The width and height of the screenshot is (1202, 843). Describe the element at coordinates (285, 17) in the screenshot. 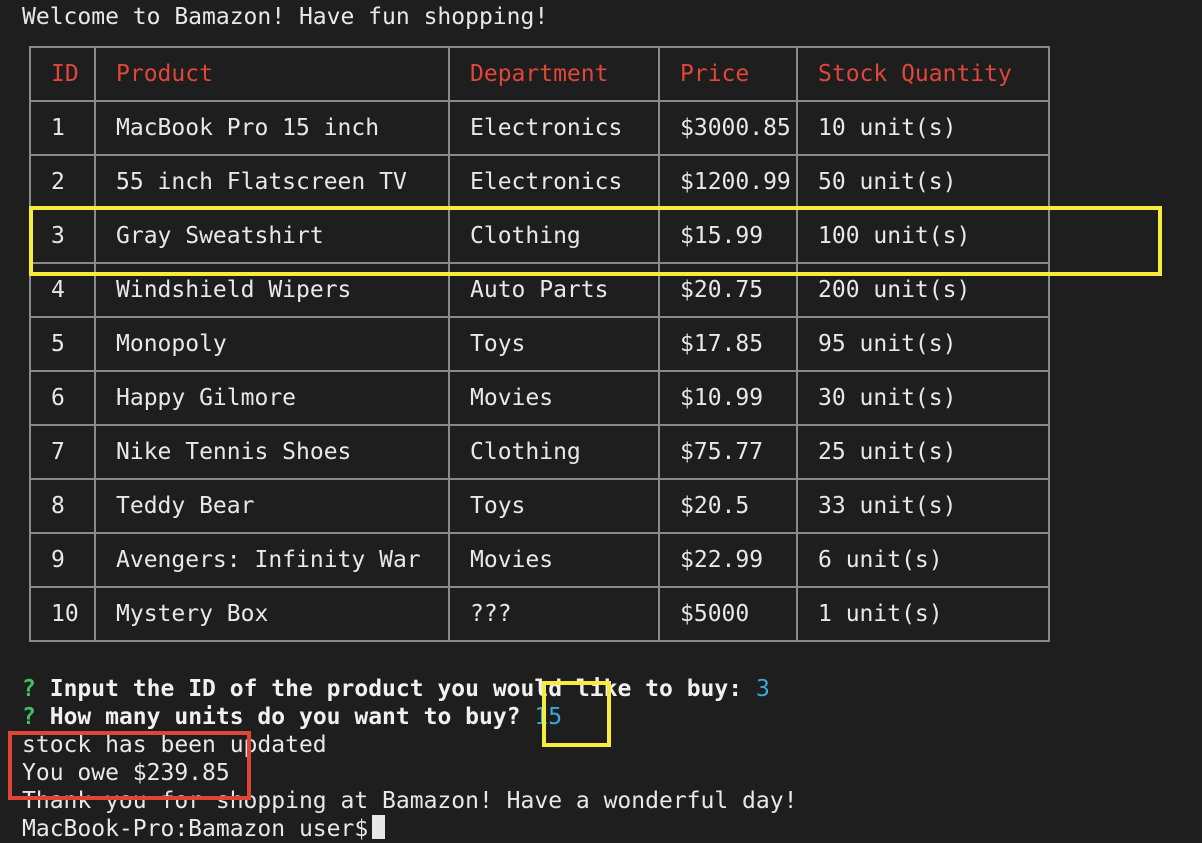

I see `welcome-message: Welcome to Bamazon! Have fun shopping!` at that location.